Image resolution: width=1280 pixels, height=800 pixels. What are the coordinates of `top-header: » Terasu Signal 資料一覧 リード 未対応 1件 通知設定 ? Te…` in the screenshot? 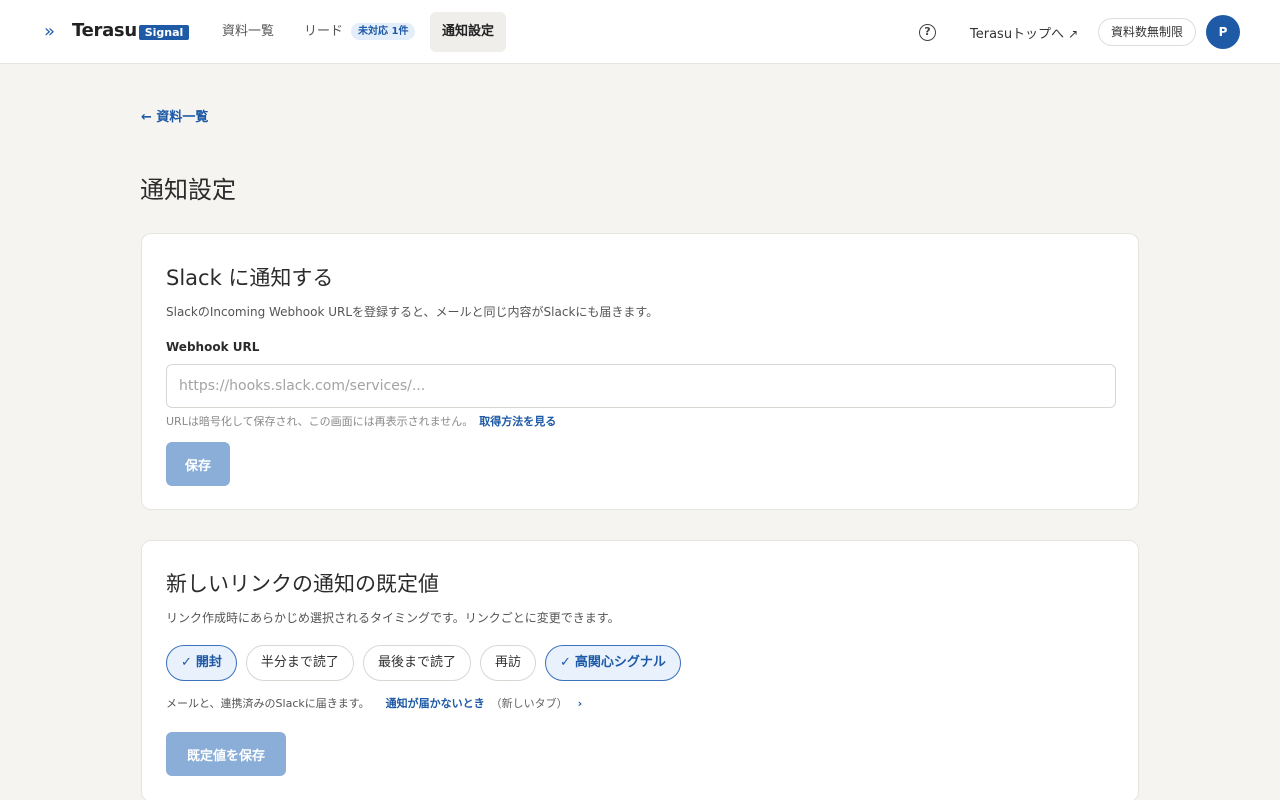 It's located at (640, 32).